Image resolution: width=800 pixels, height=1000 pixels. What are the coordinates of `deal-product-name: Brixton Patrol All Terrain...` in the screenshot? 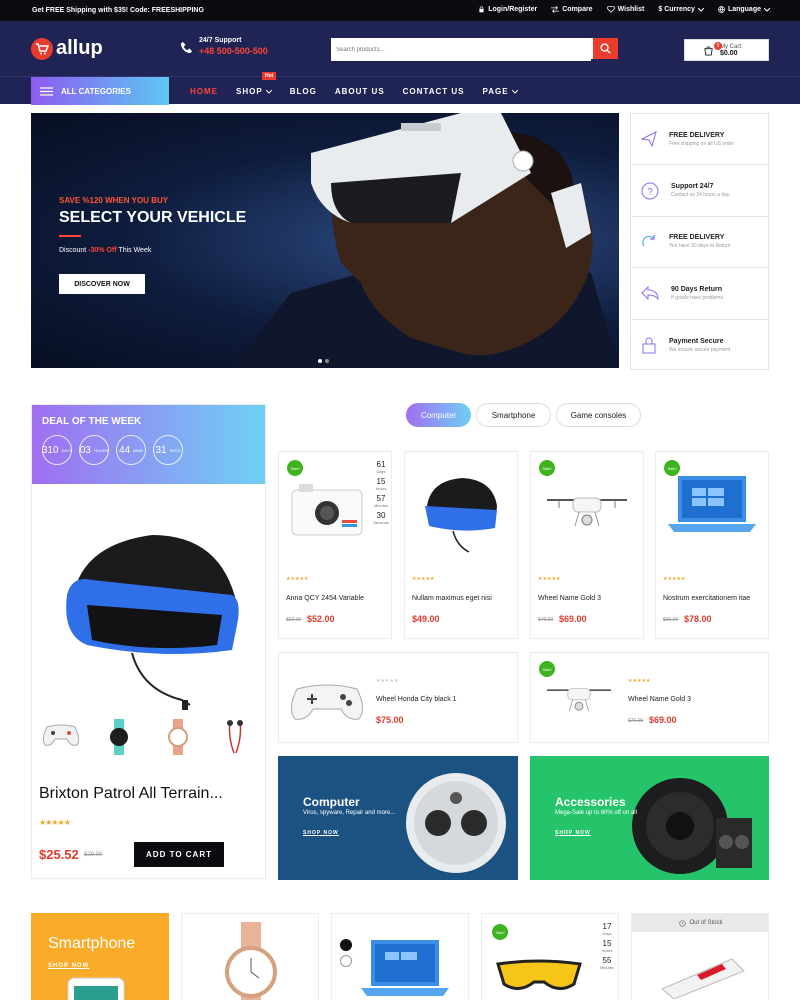 It's located at (131, 794).